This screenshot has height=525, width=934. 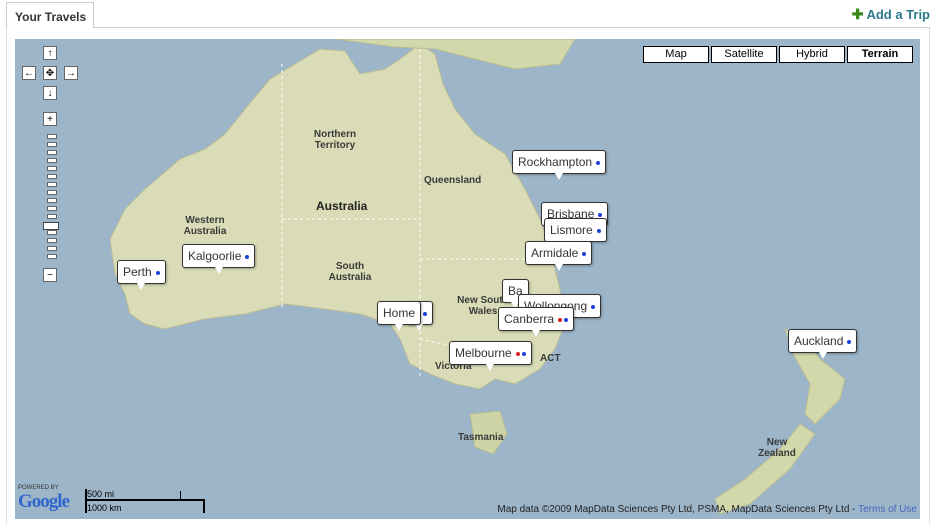 What do you see at coordinates (399, 313) in the screenshot?
I see `marker-label: Home` at bounding box center [399, 313].